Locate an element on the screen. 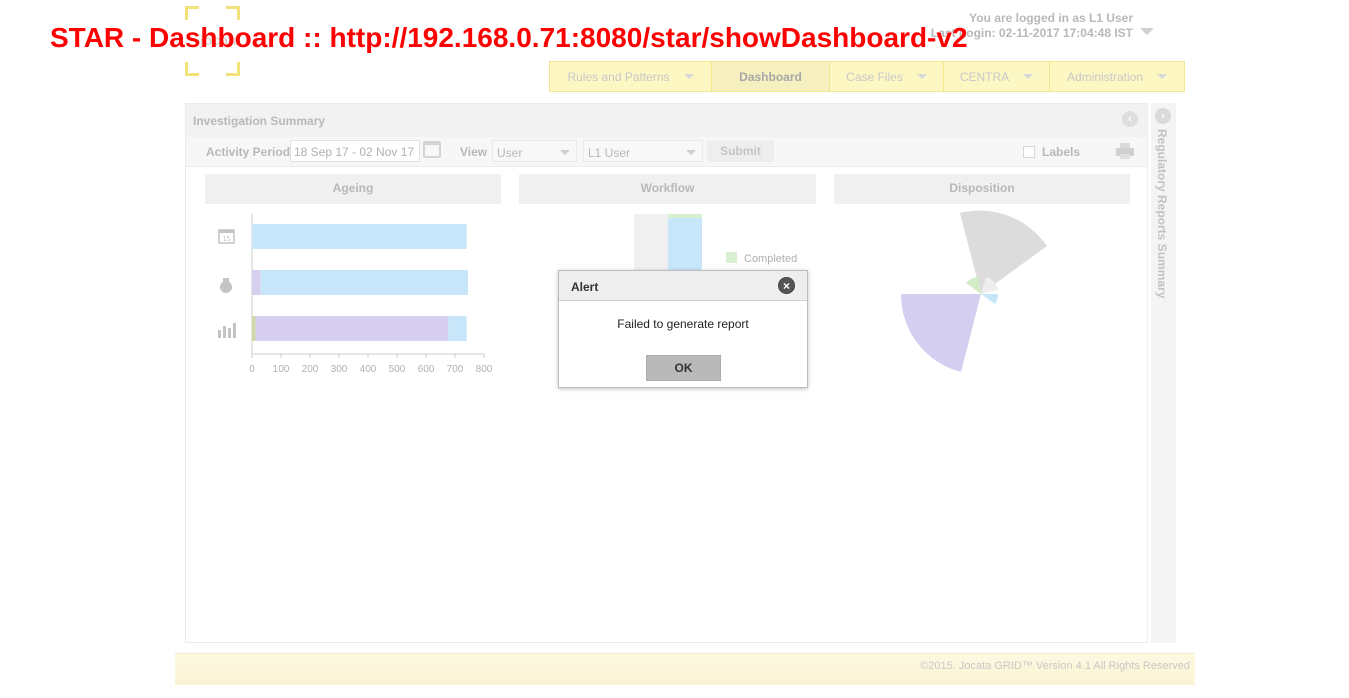  nav-administration: Administration is located at coordinates (1117, 76).